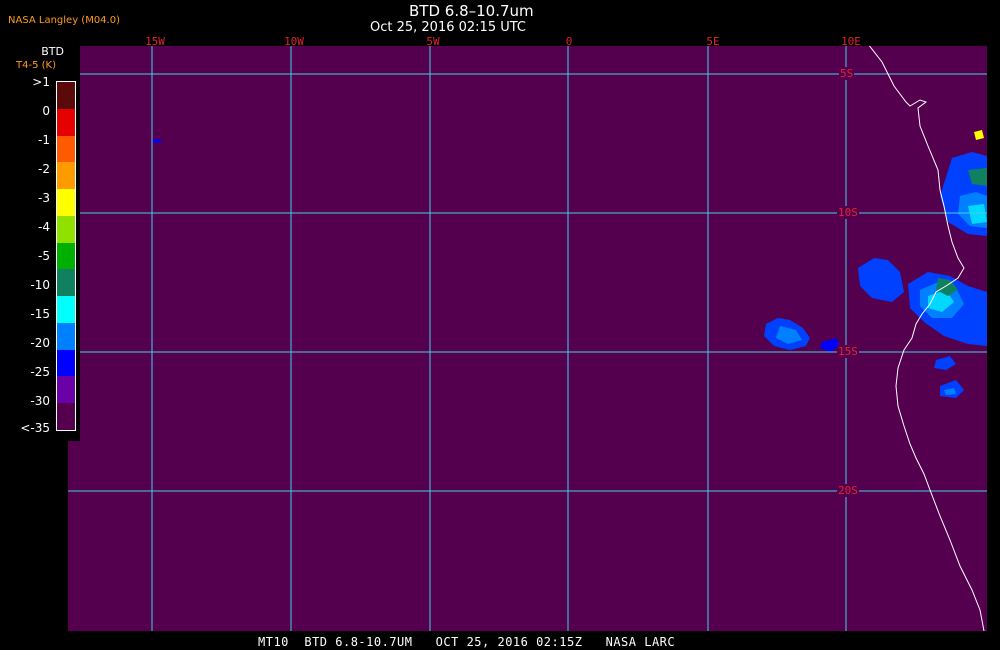  What do you see at coordinates (44, 227) in the screenshot?
I see `colorbar-tick-label: -4` at bounding box center [44, 227].